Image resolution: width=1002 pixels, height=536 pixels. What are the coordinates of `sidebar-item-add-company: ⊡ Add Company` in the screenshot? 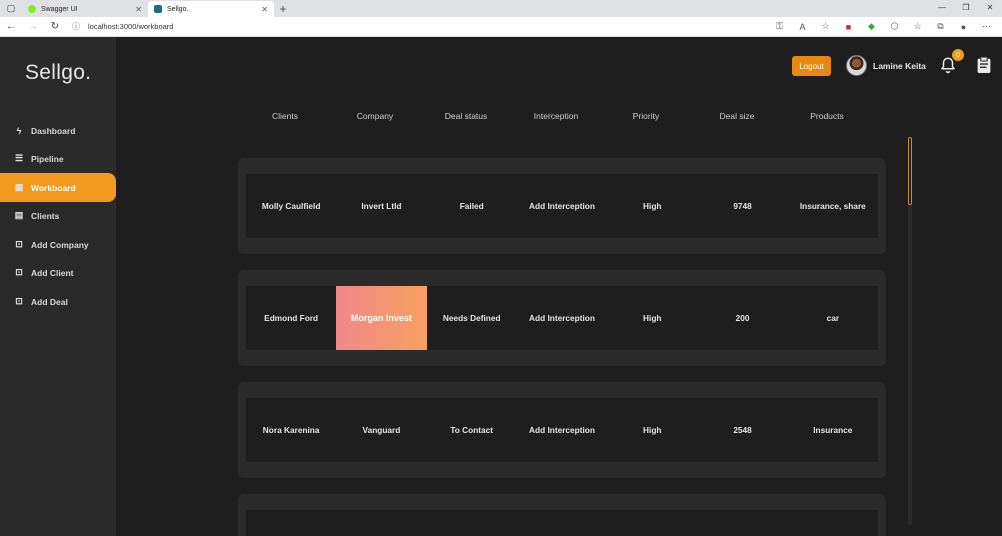 It's located at (58, 244).